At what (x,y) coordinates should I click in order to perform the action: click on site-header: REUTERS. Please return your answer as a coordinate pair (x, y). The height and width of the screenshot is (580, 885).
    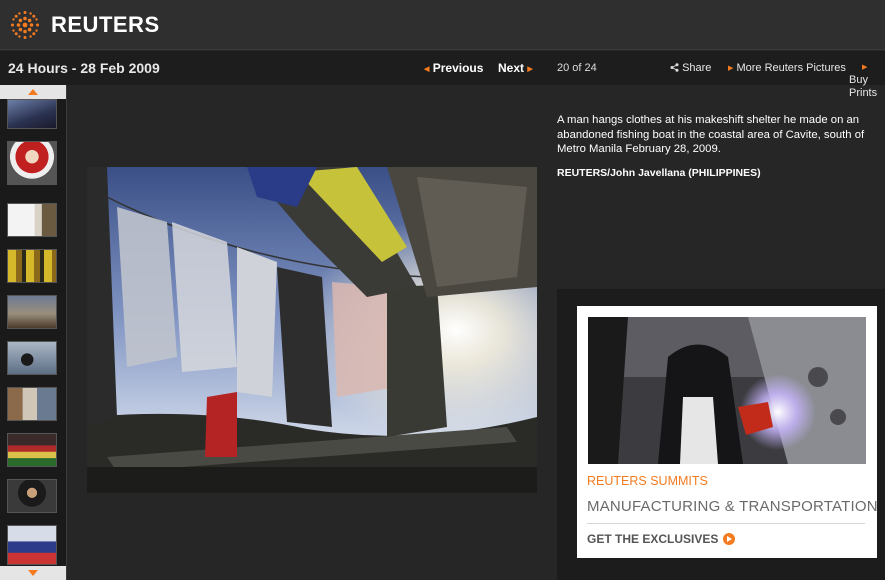
    Looking at the image, I should click on (442, 25).